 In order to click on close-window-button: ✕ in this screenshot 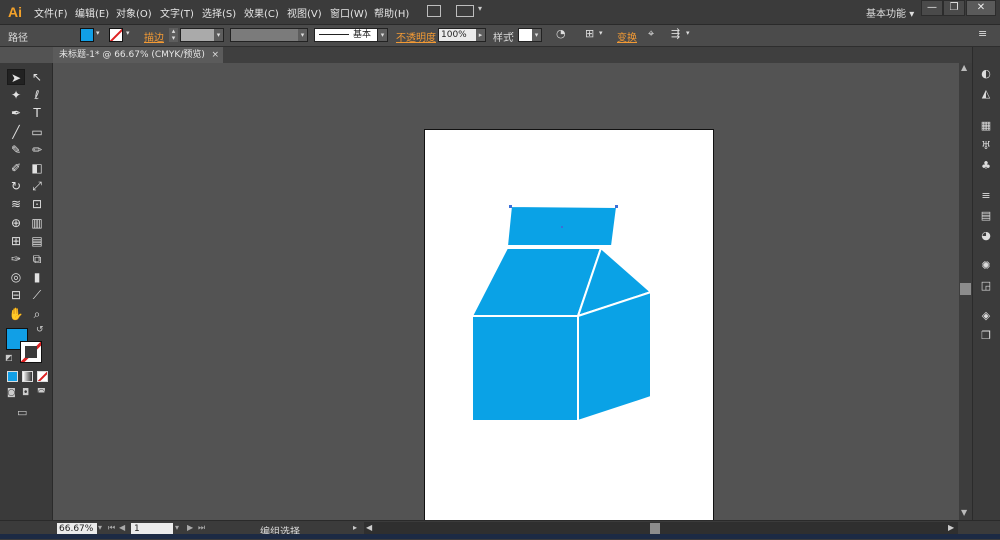, I will do `click(981, 8)`.